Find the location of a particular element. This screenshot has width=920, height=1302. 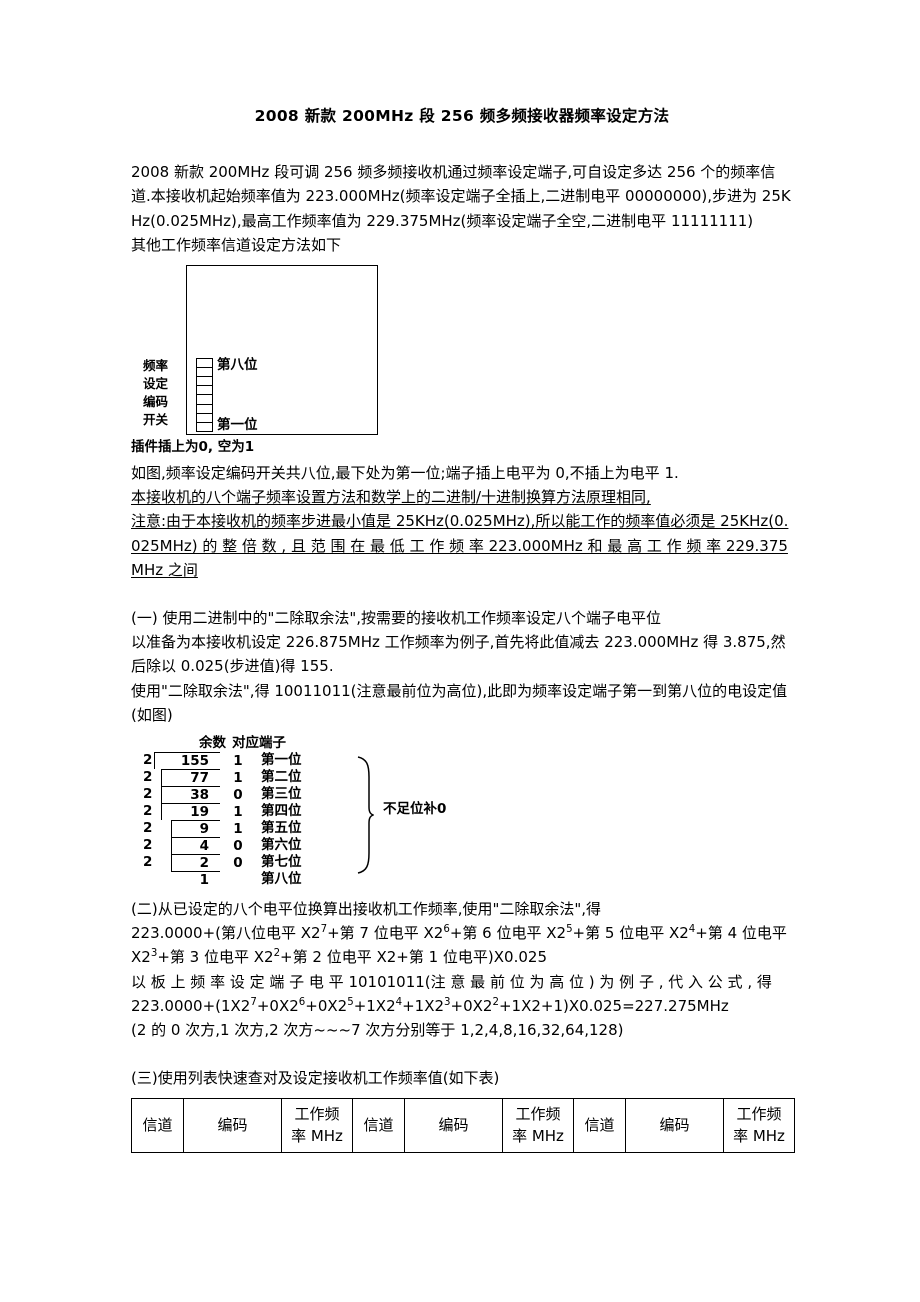

header-frequency-line2: 率 MHz is located at coordinates (538, 1136).